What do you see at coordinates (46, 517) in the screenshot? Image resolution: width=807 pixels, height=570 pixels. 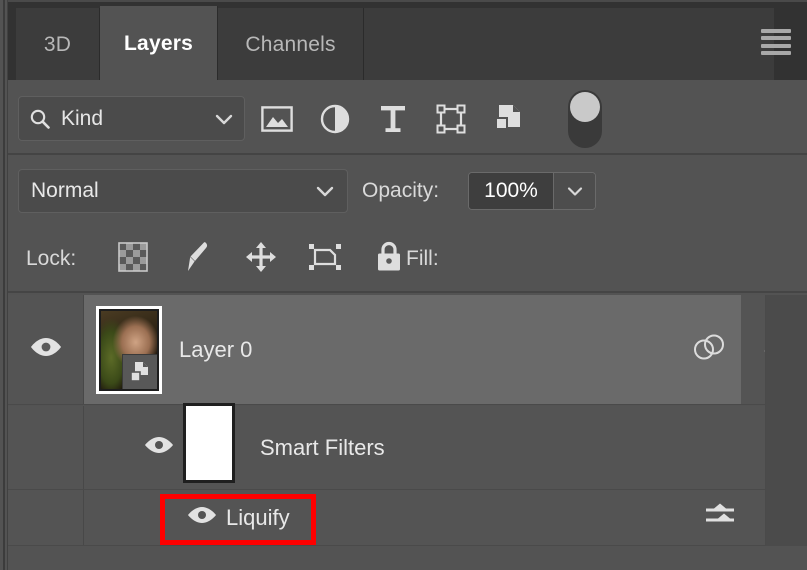 I see `liquify-row-left-gutter` at bounding box center [46, 517].